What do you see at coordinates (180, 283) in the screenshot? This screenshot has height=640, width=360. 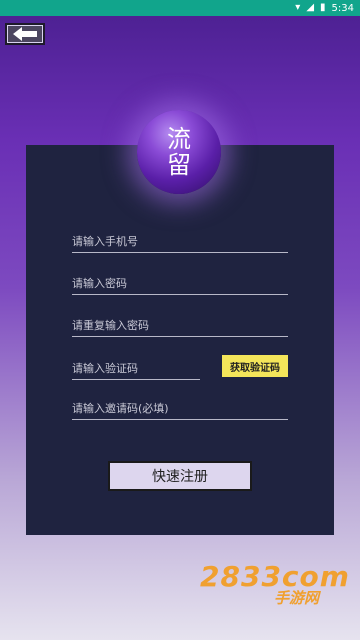 I see `password-input` at bounding box center [180, 283].